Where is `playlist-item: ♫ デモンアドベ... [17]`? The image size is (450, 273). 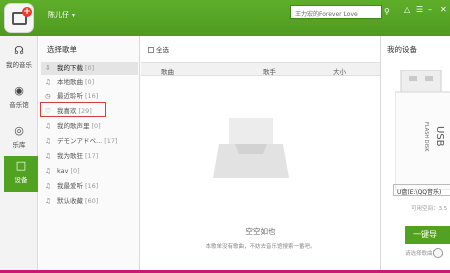
playlist-item: ♫ デモンアドベ... [17] is located at coordinates (89, 141).